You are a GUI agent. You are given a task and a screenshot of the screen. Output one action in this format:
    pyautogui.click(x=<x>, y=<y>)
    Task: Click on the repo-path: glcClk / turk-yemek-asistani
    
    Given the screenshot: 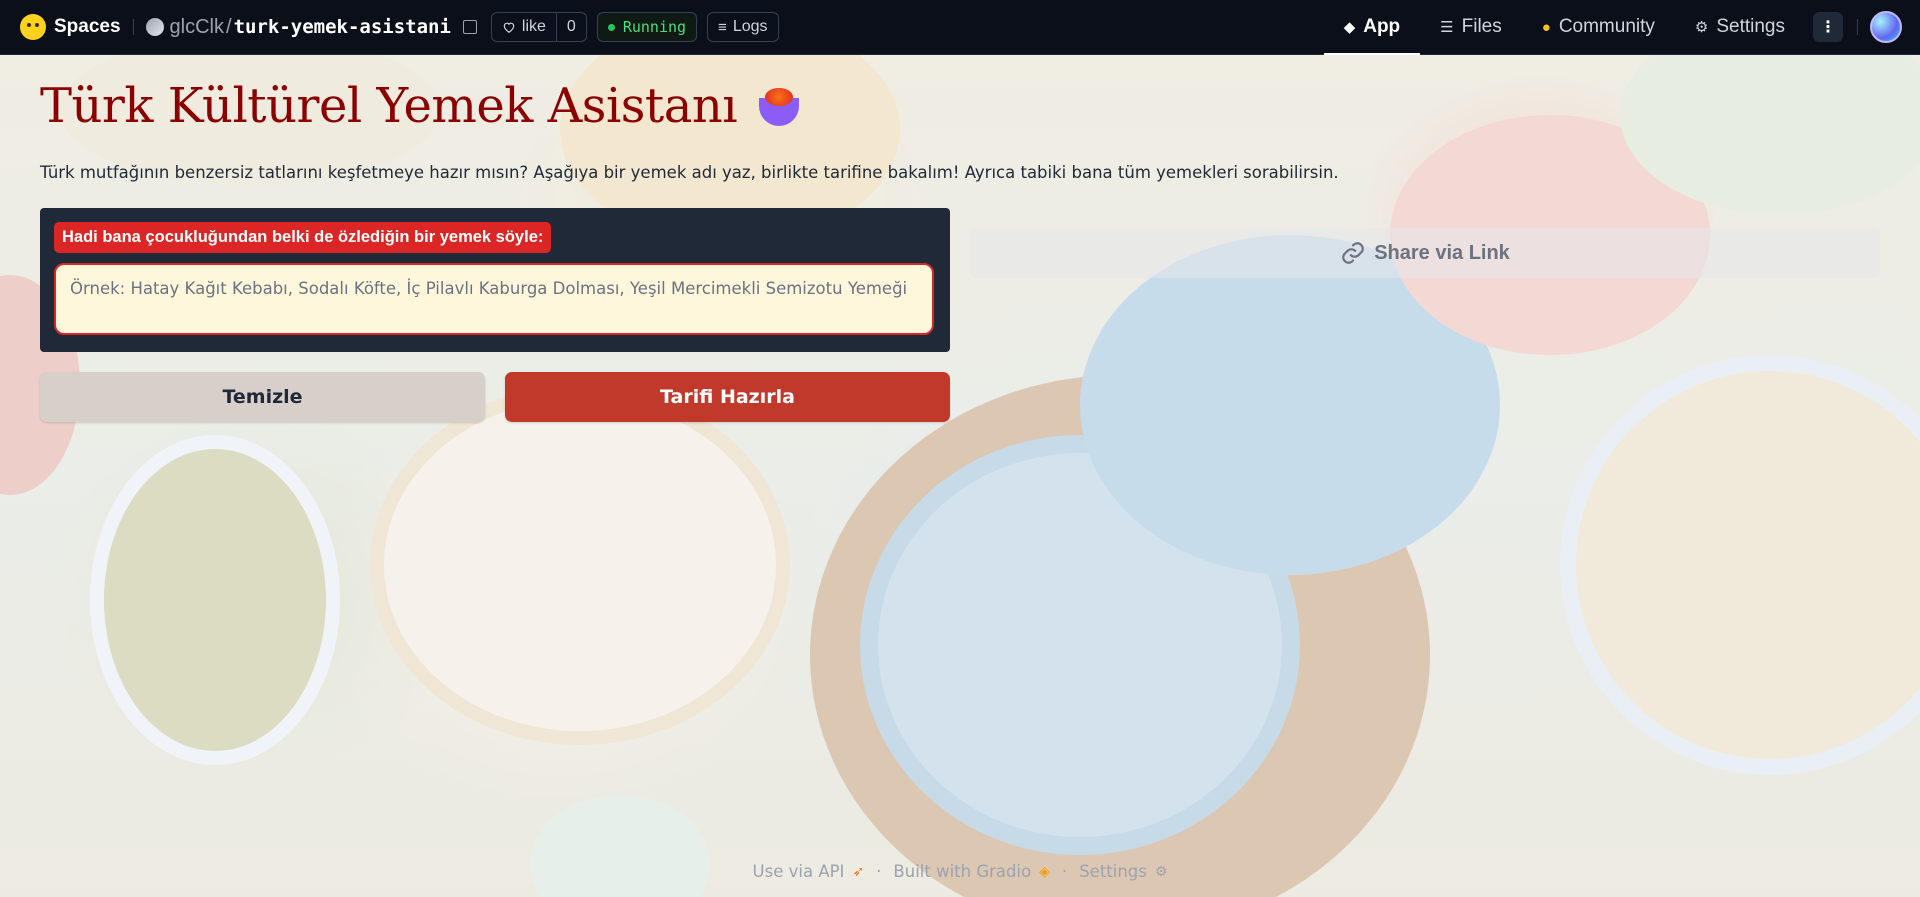 What is the action you would take?
    pyautogui.click(x=311, y=27)
    